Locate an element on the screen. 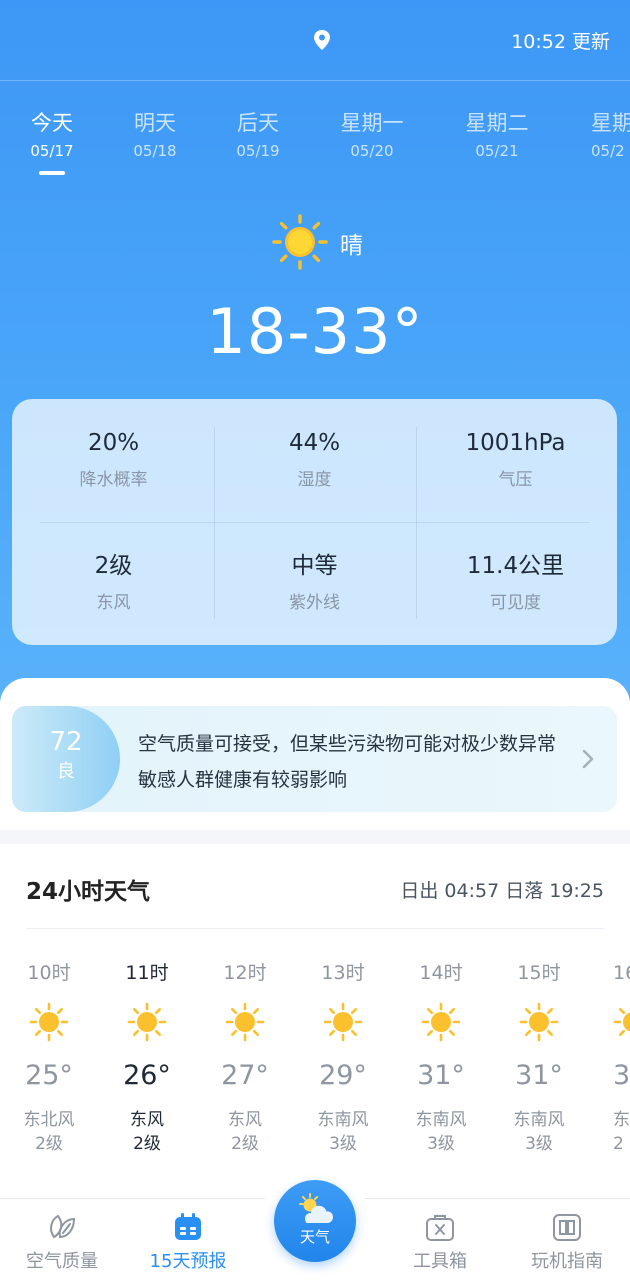 This screenshot has height=1281, width=630. day-tab-date: 05/18 is located at coordinates (155, 151).